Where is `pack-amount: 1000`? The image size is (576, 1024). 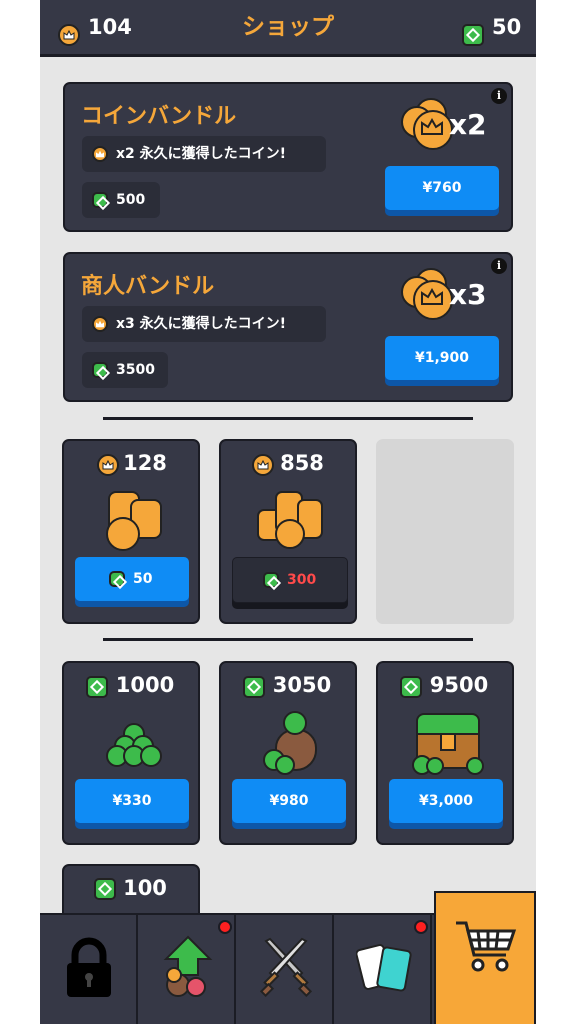 pack-amount: 1000 is located at coordinates (145, 685).